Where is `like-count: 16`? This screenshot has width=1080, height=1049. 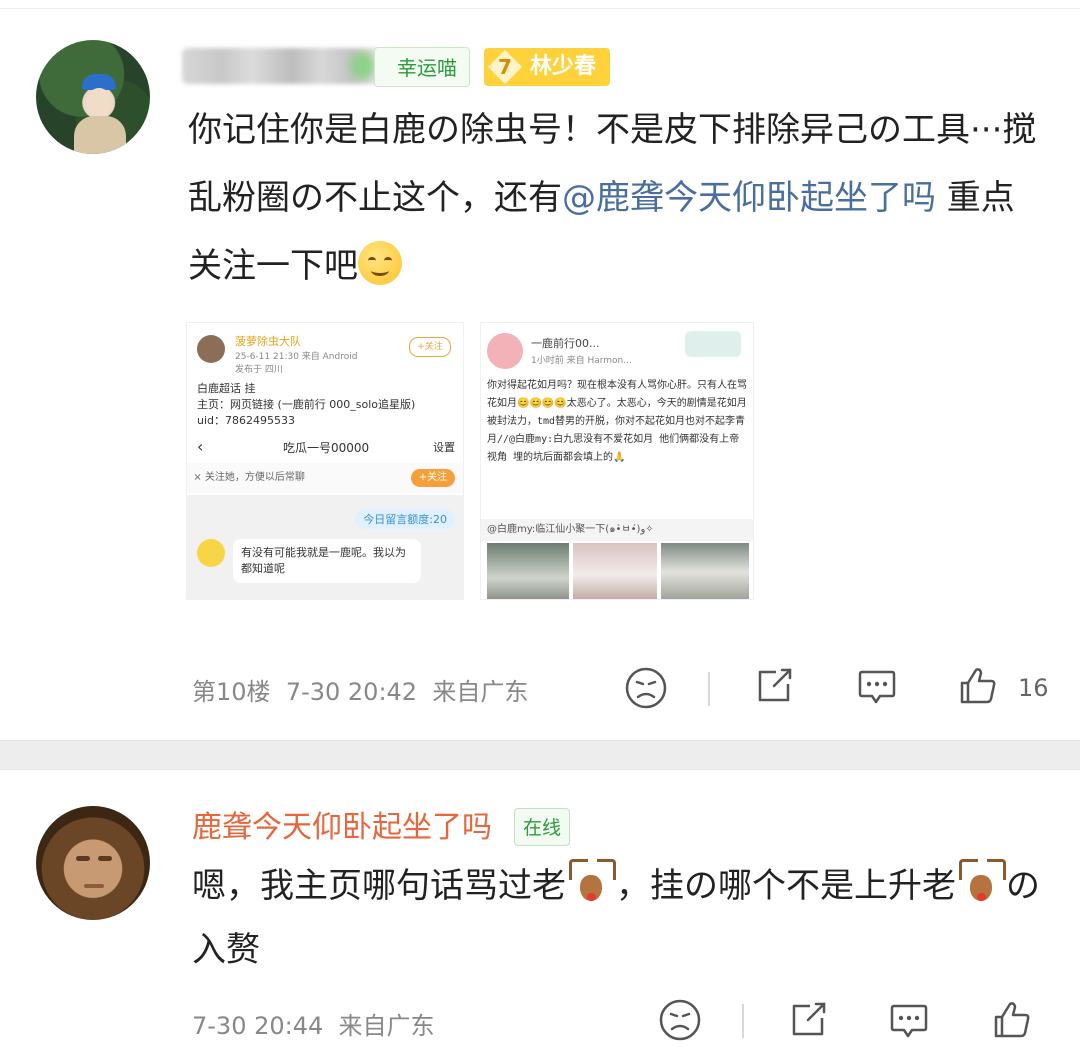
like-count: 16 is located at coordinates (1033, 688).